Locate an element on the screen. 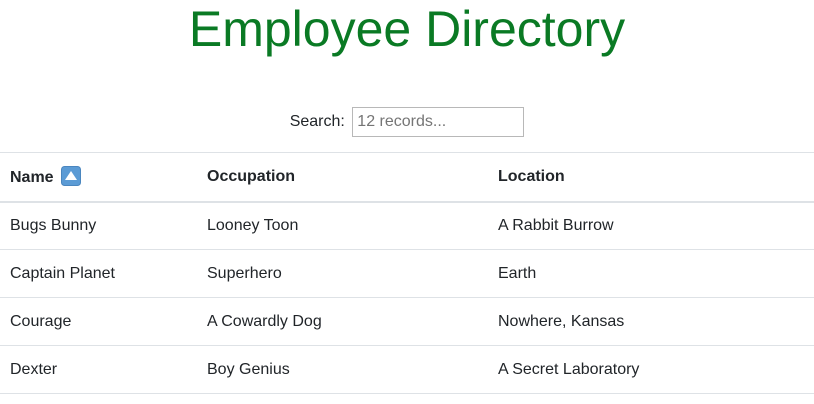  column-header-label: Occupation is located at coordinates (251, 176).